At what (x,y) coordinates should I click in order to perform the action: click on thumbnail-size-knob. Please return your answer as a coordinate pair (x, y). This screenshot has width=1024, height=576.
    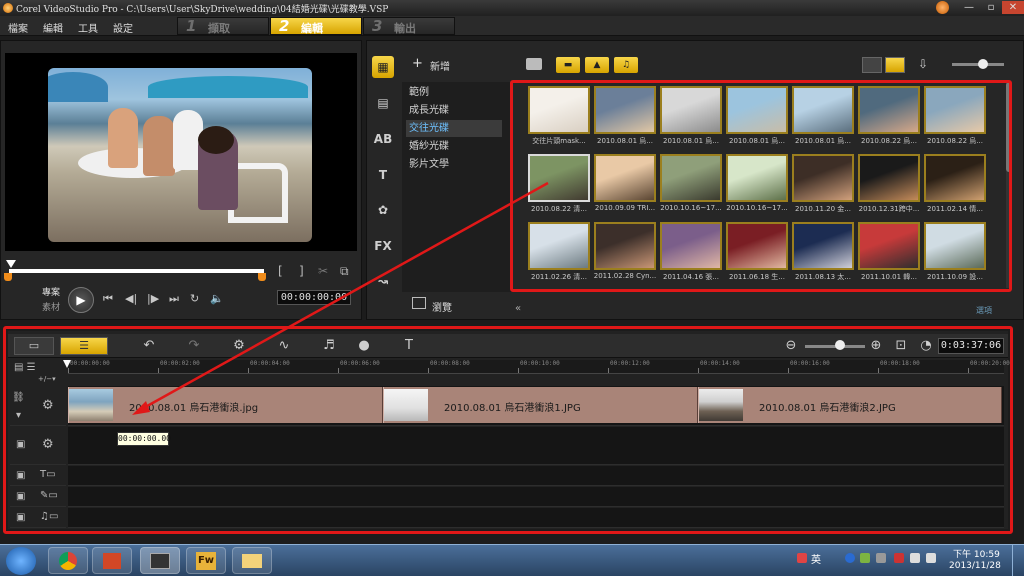
    Looking at the image, I should click on (983, 64).